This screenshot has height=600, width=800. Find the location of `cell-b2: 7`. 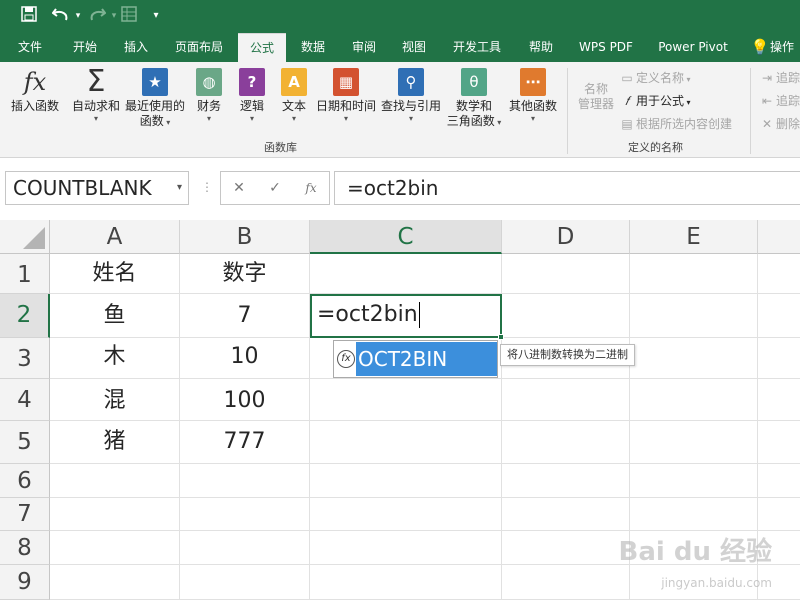

cell-b2: 7 is located at coordinates (245, 316).